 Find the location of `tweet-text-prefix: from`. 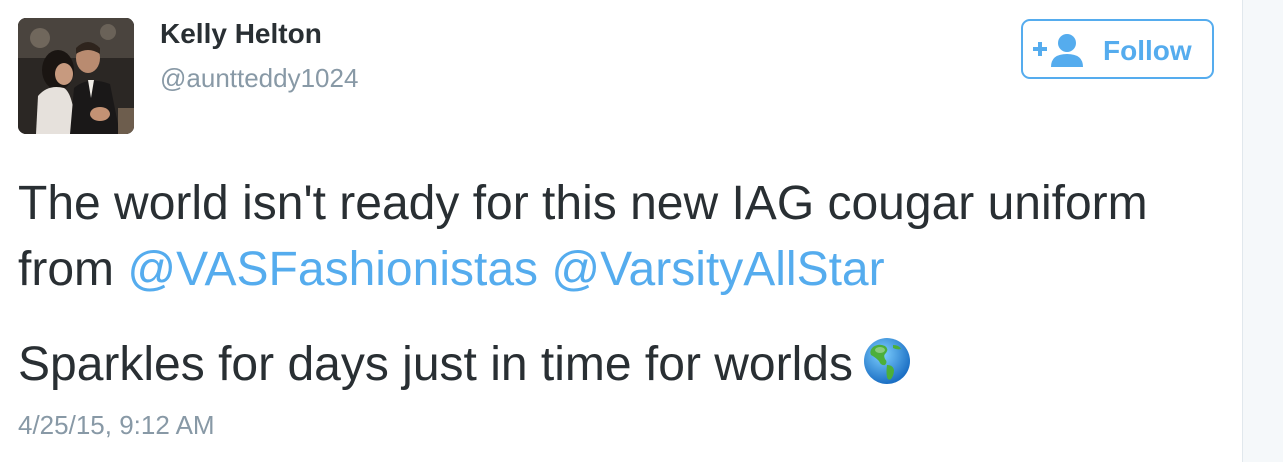

tweet-text-prefix: from is located at coordinates (73, 269).